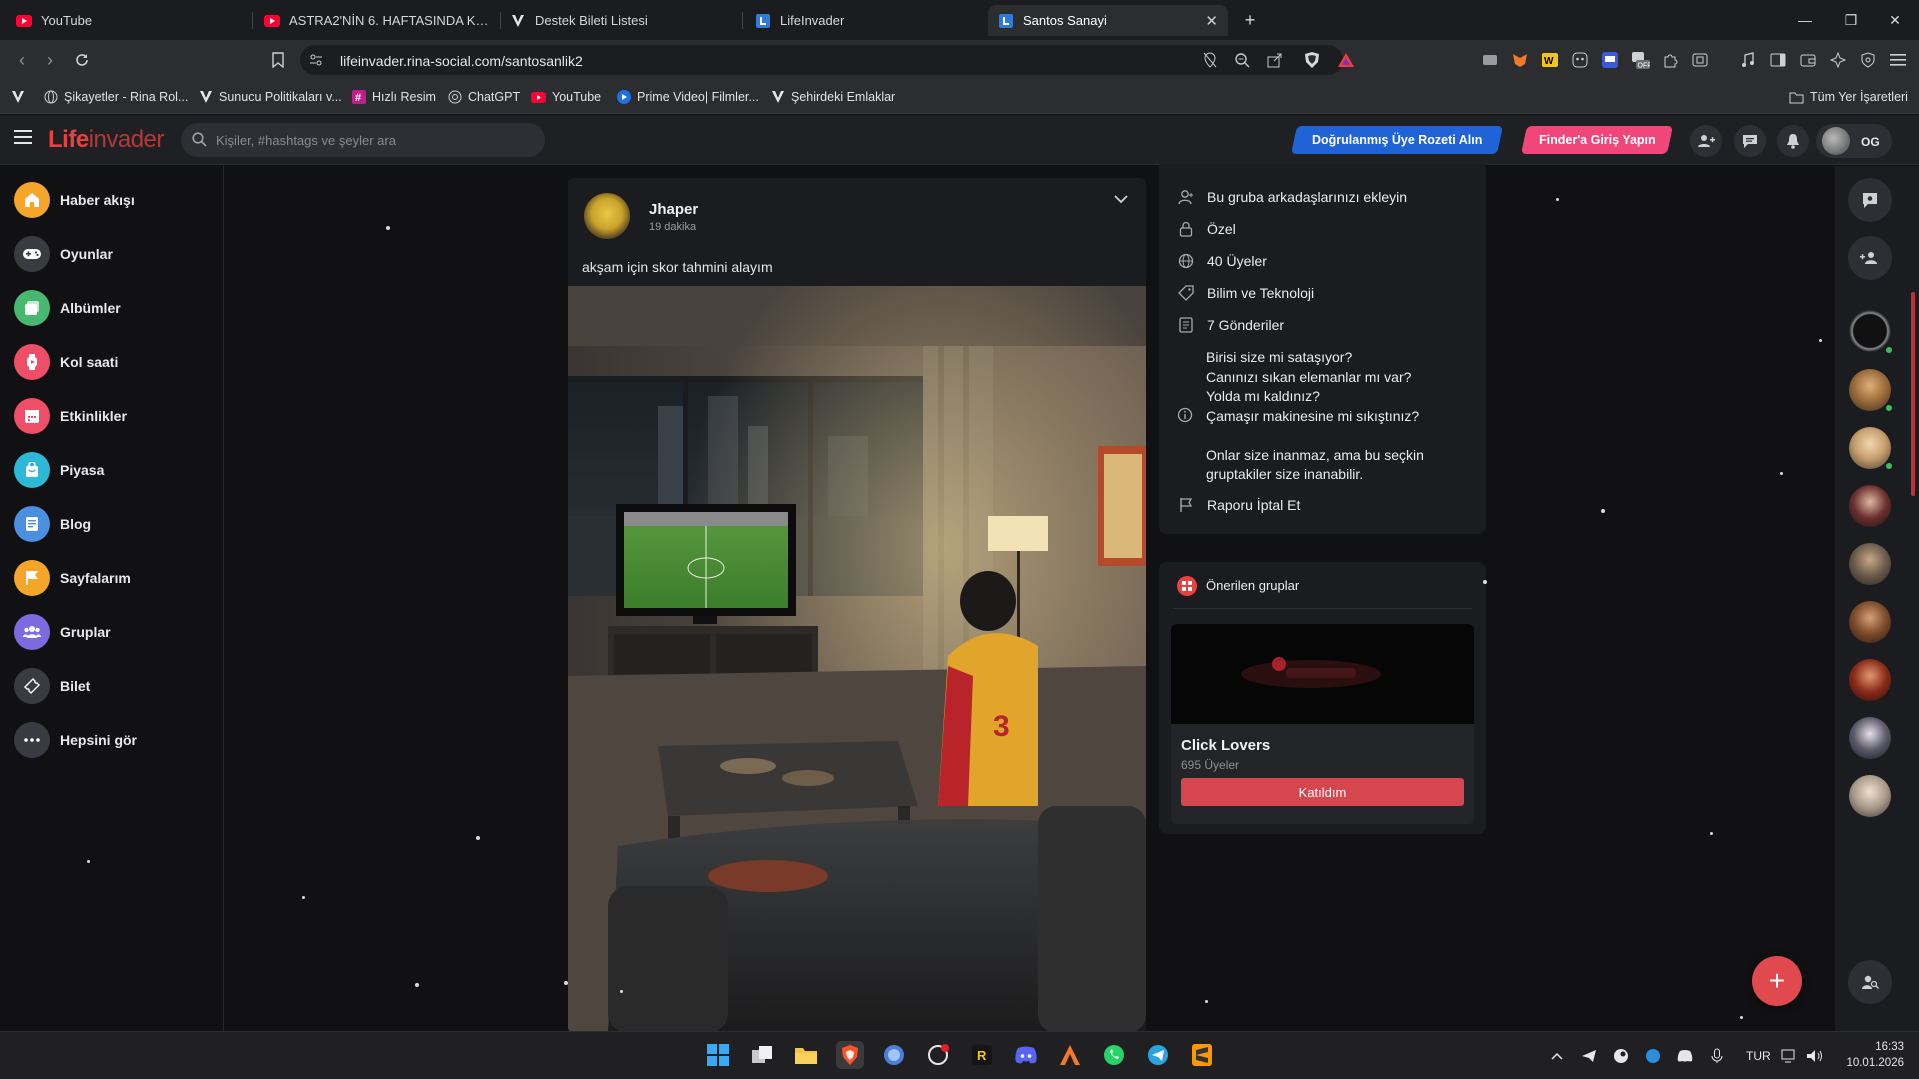 This screenshot has width=1919, height=1079. What do you see at coordinates (278, 60) in the screenshot?
I see `bookmark-page-icon` at bounding box center [278, 60].